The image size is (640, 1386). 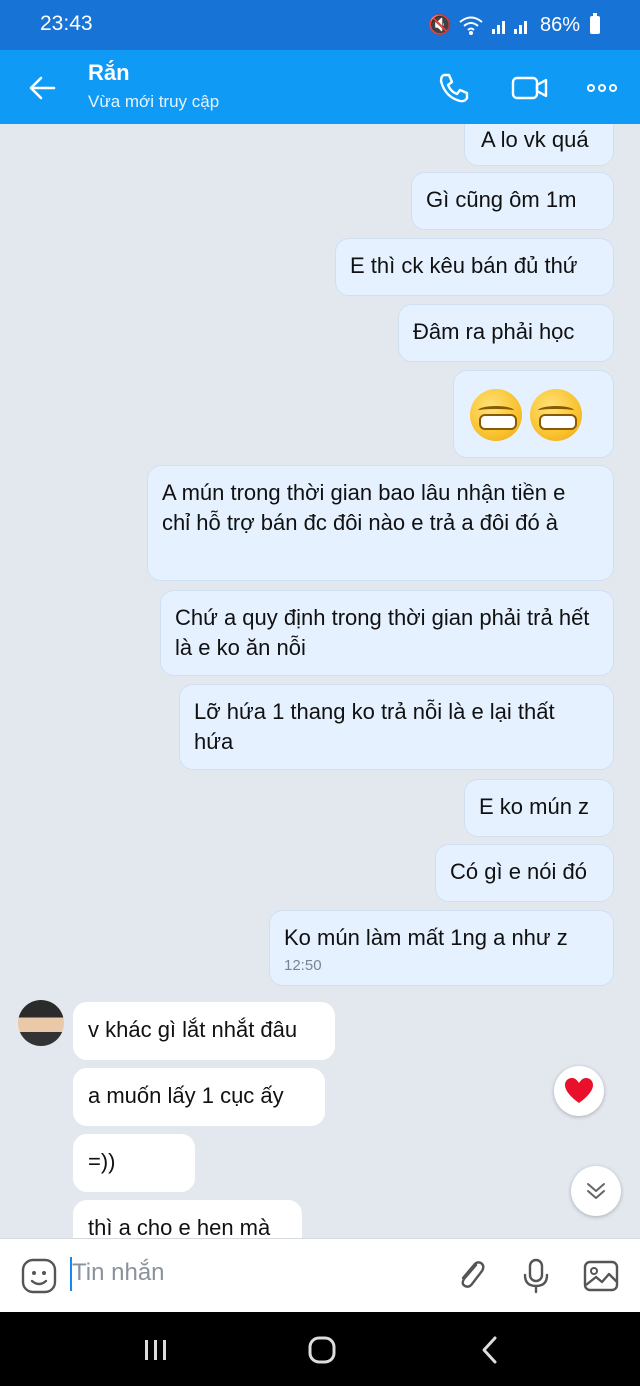 I want to click on message-incoming: a muốn lấy 1 cục ấy, so click(x=199, y=1097).